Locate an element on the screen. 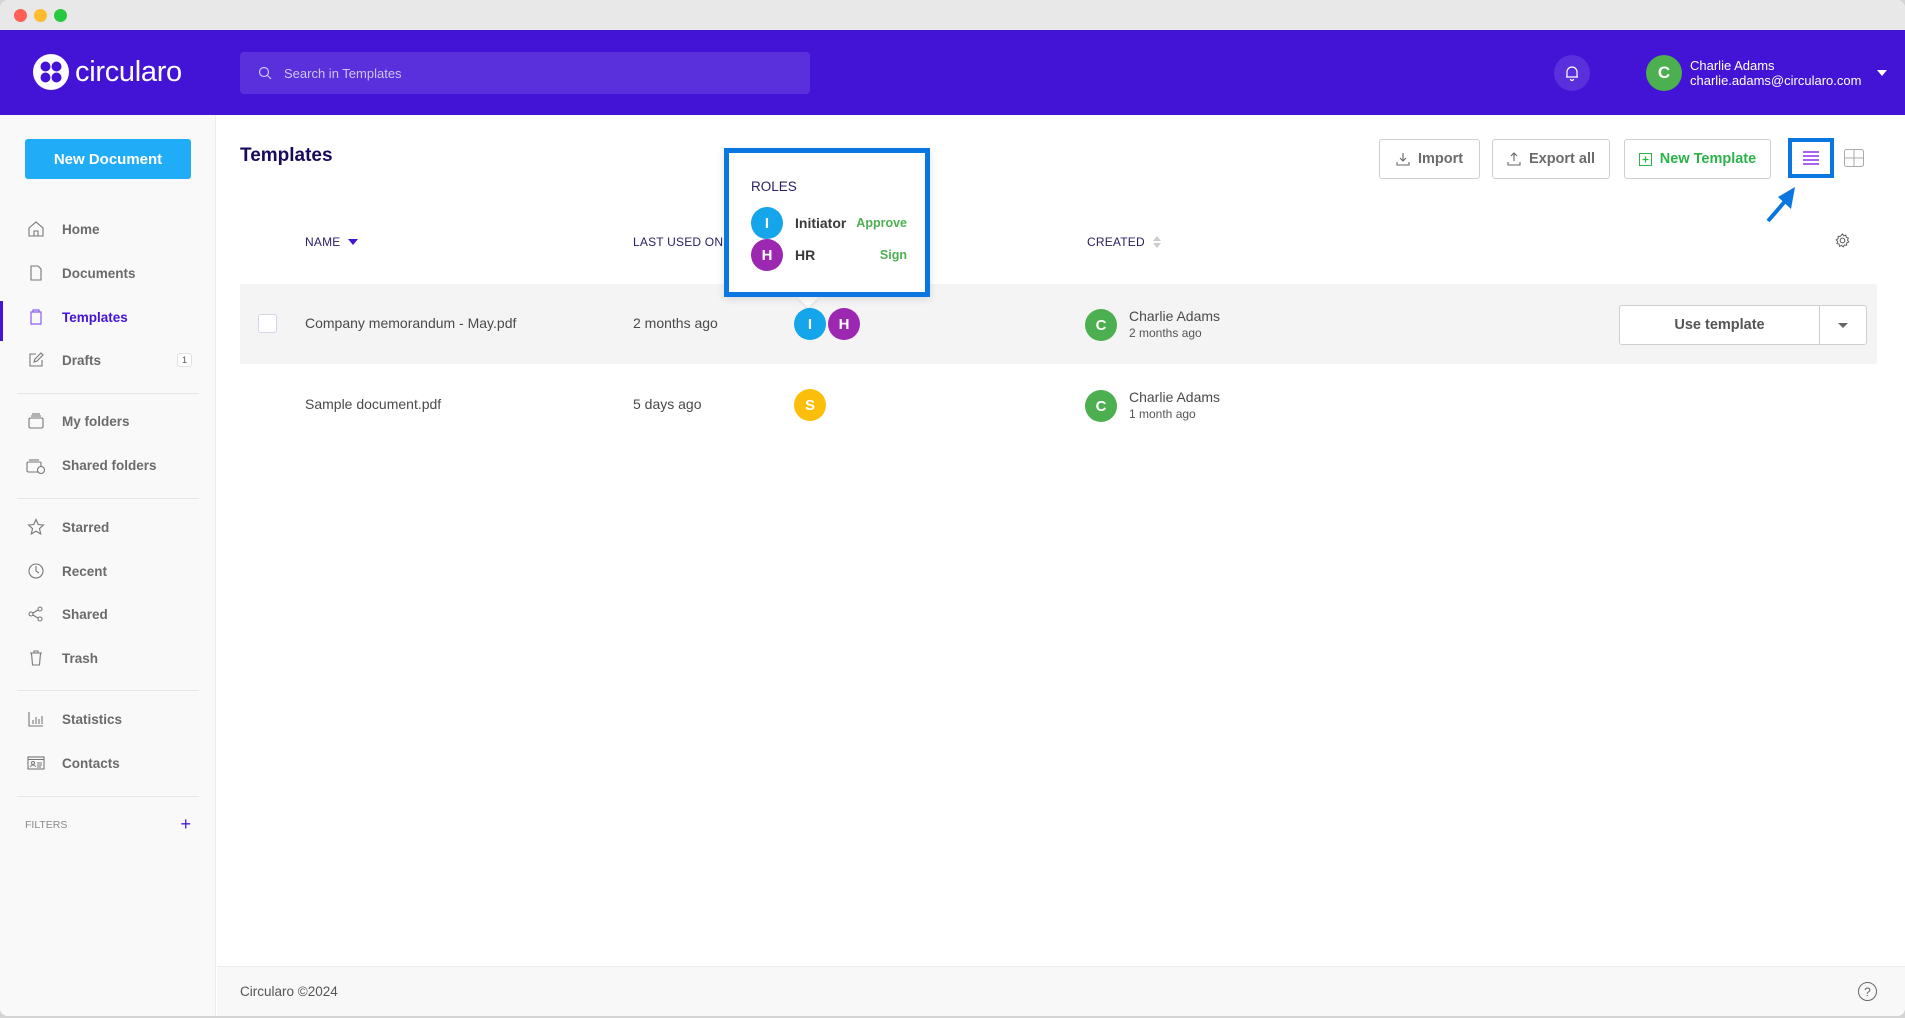 Image resolution: width=1905 pixels, height=1018 pixels. list-icon is located at coordinates (1811, 158).